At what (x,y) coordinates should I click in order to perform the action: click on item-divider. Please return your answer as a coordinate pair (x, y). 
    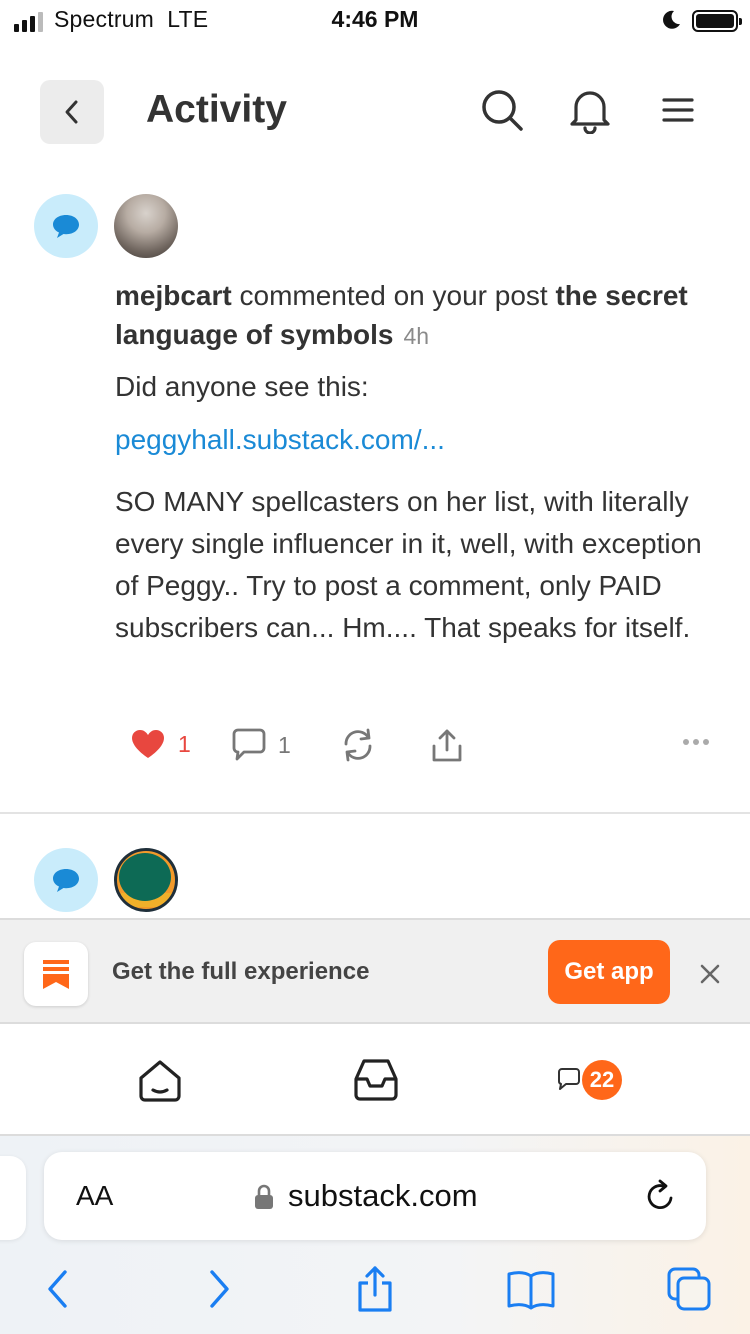
    Looking at the image, I should click on (375, 813).